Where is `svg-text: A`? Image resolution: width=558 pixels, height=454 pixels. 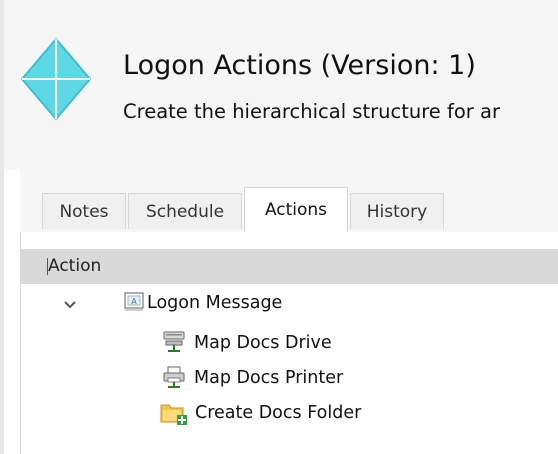
svg-text: A is located at coordinates (134, 301).